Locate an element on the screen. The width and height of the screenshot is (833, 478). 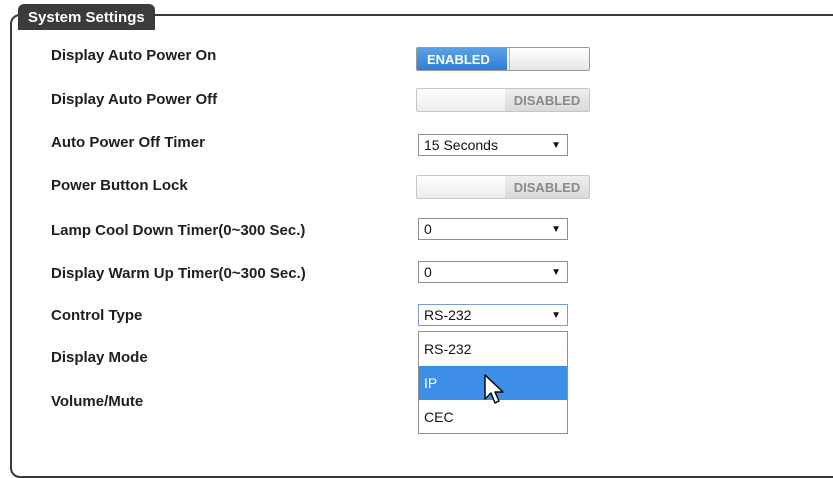
label-lamp-cool-down-timer: Lamp Cool Down Timer(0~300 Sec.) is located at coordinates (178, 230).